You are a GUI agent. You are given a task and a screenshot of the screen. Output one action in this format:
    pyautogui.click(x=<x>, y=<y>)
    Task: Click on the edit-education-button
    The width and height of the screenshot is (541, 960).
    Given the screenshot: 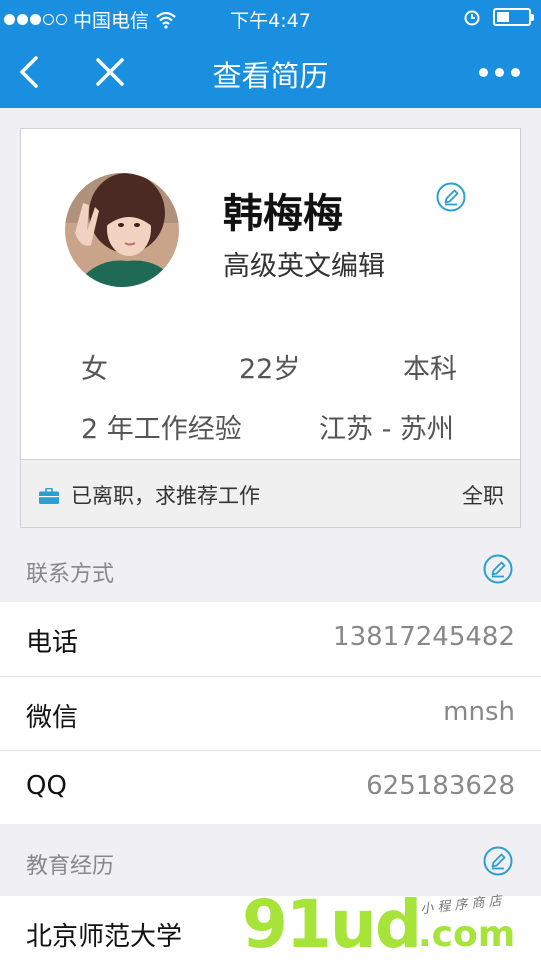 What is the action you would take?
    pyautogui.click(x=498, y=861)
    